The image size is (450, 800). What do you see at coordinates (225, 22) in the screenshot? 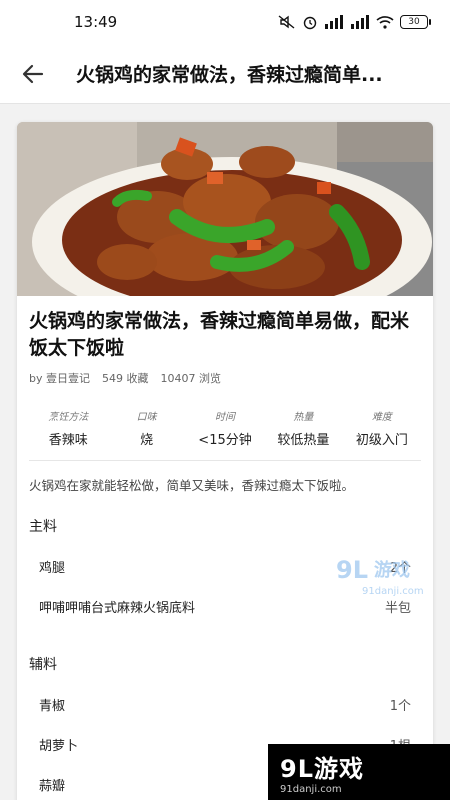
I see `status-bar: 13:49 30` at bounding box center [225, 22].